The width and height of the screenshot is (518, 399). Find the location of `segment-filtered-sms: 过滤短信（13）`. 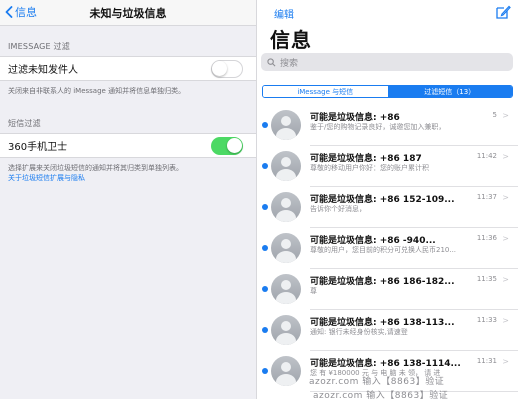

segment-filtered-sms: 过滤短信（13） is located at coordinates (449, 91).